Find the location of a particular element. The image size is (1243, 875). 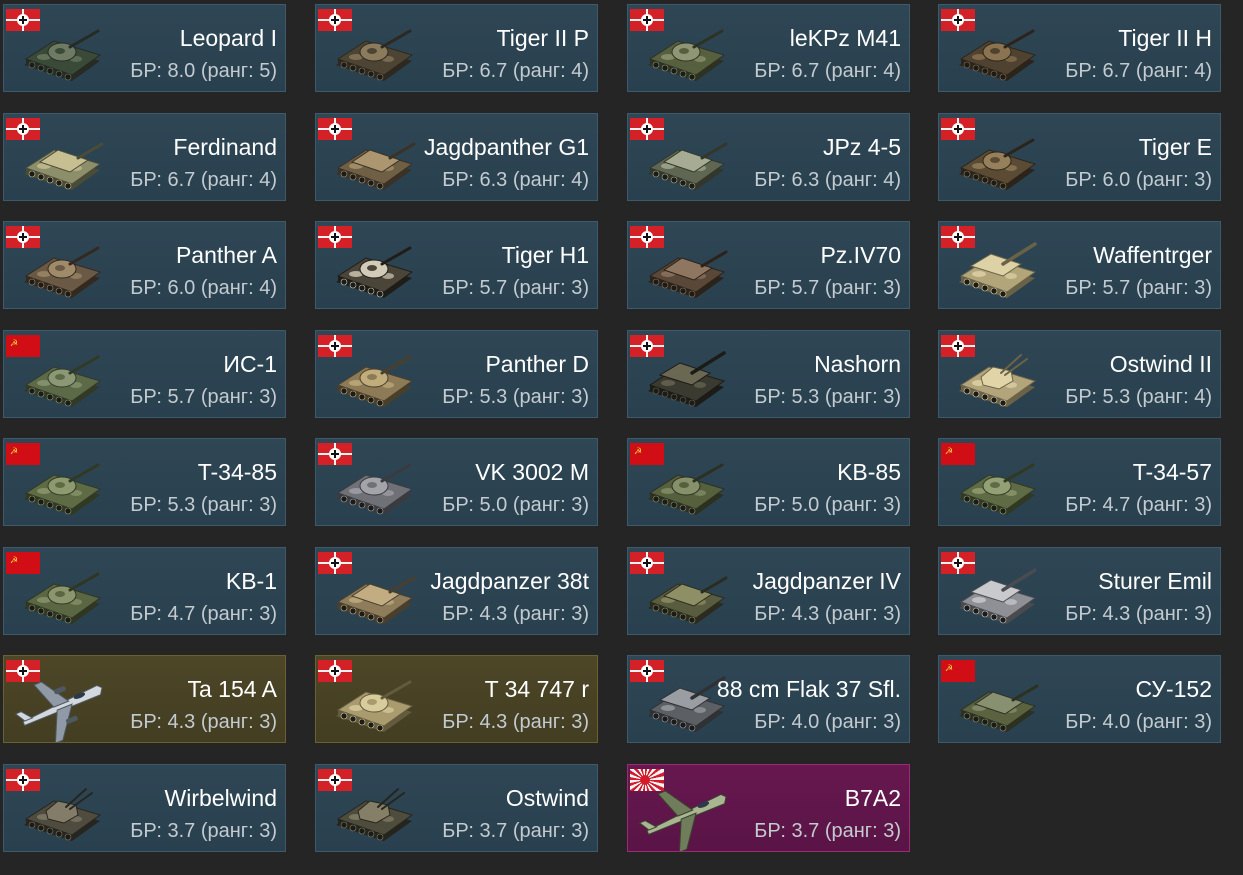

battle-rating: БР: 4.0 (ранг: 3) is located at coordinates (1138, 722).